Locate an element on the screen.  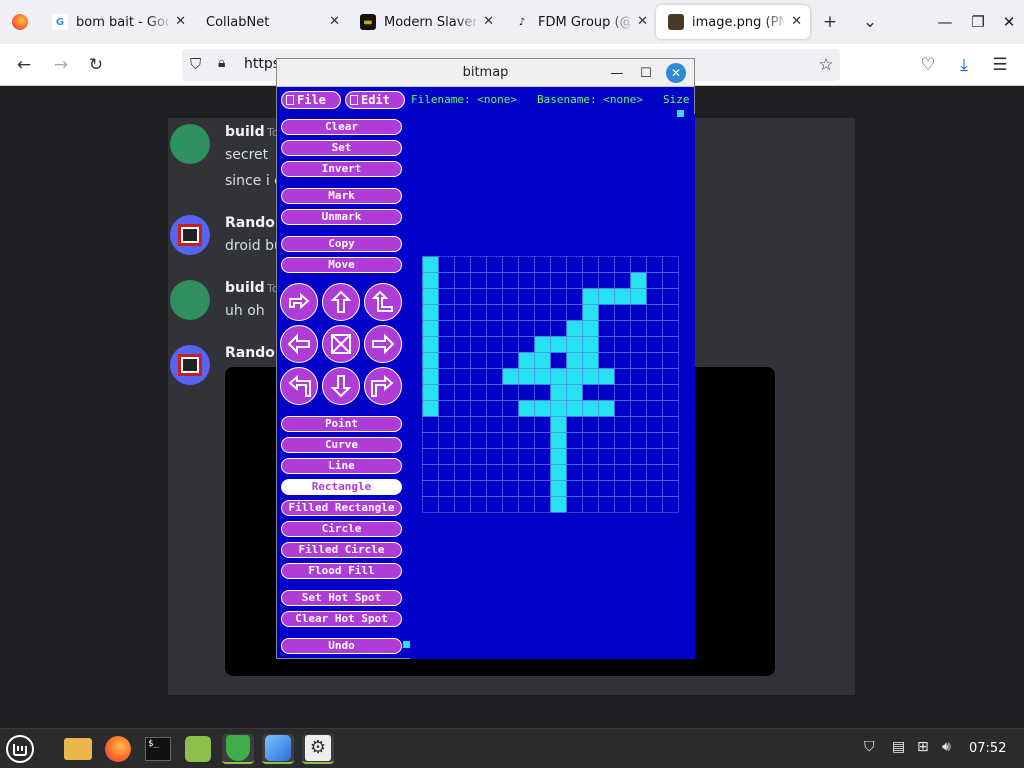
undo-button: Undo is located at coordinates (341, 646).